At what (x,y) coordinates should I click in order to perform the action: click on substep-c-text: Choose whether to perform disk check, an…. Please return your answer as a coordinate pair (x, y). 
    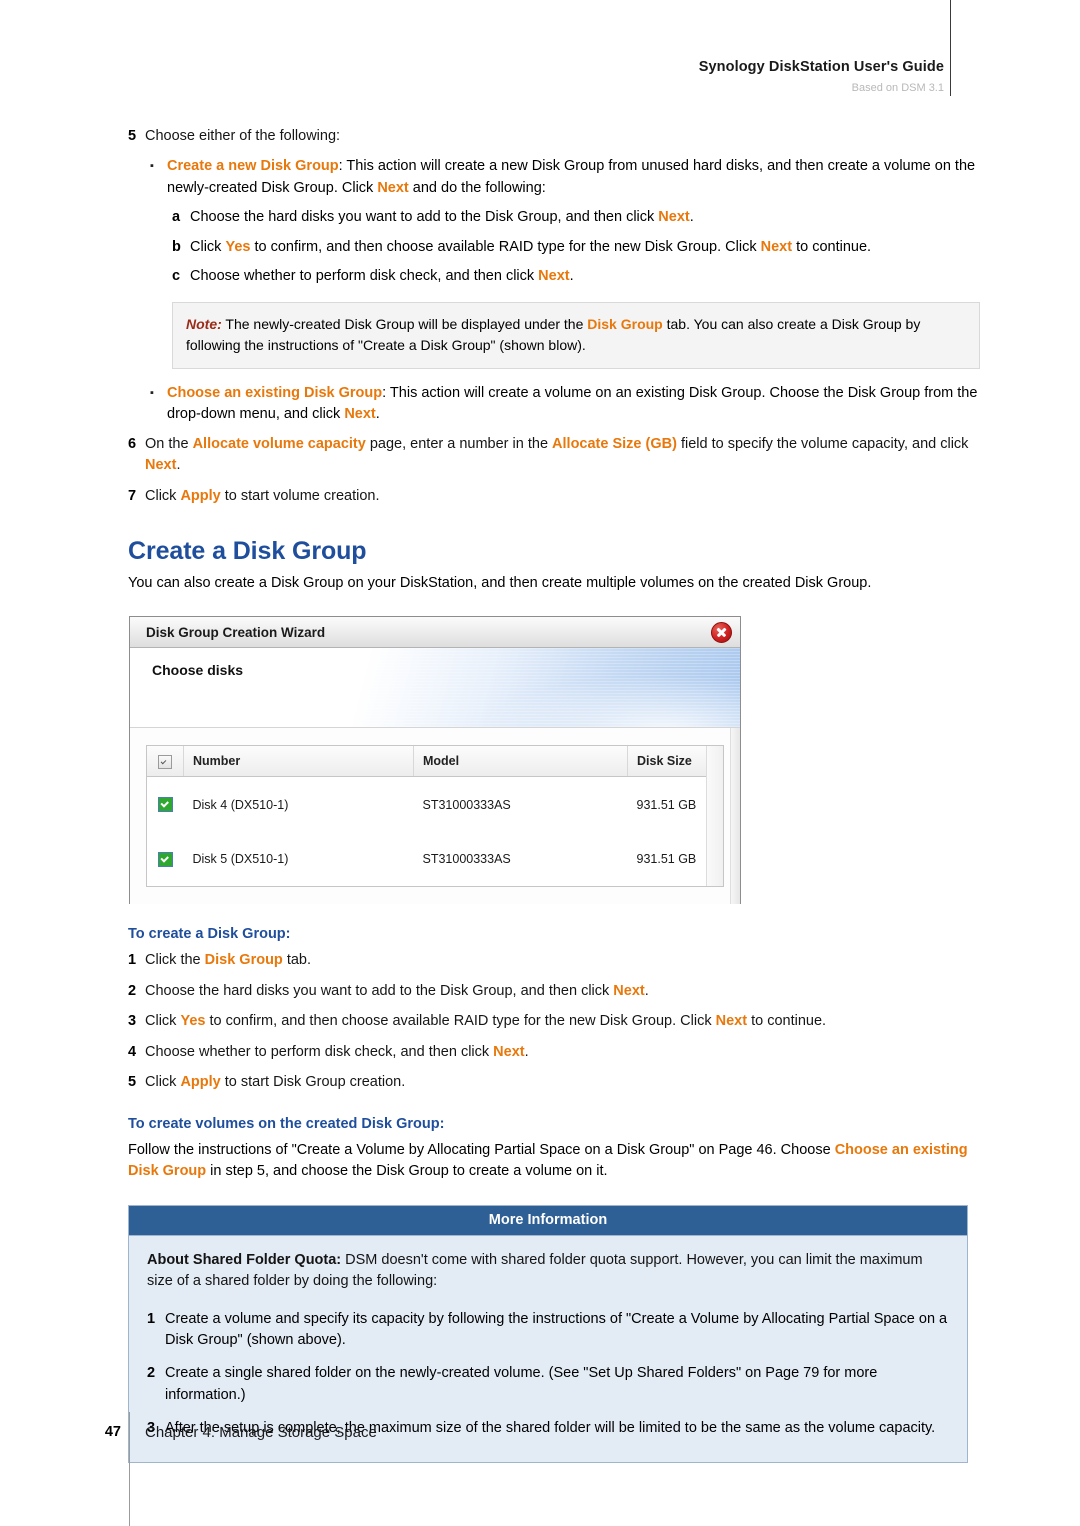
    Looking at the image, I should click on (585, 276).